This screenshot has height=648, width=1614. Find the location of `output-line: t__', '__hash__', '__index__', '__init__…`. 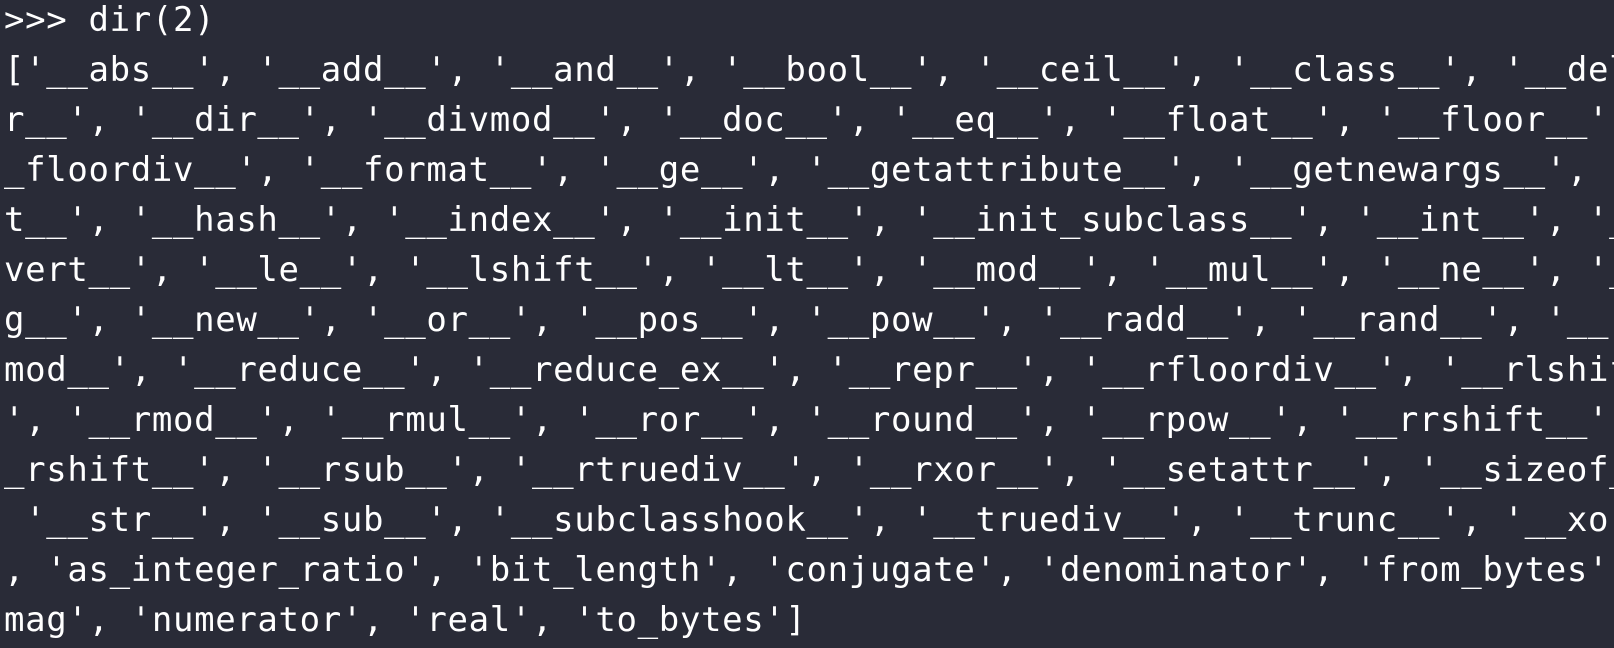

output-line: t__', '__hash__', '__index__', '__init__… is located at coordinates (809, 220).